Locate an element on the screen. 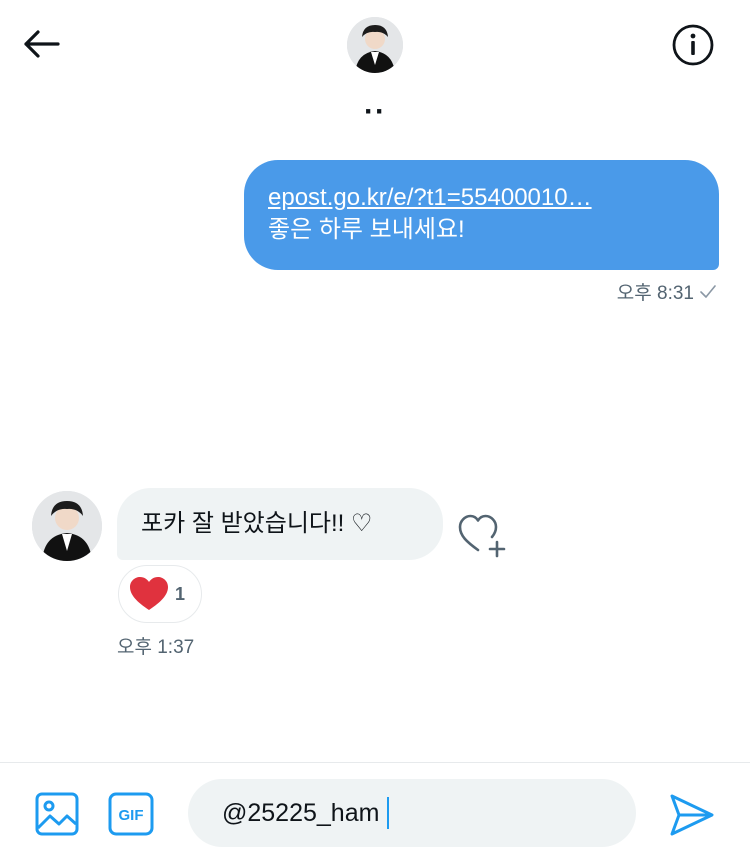  arrow-left-icon is located at coordinates (42, 44).